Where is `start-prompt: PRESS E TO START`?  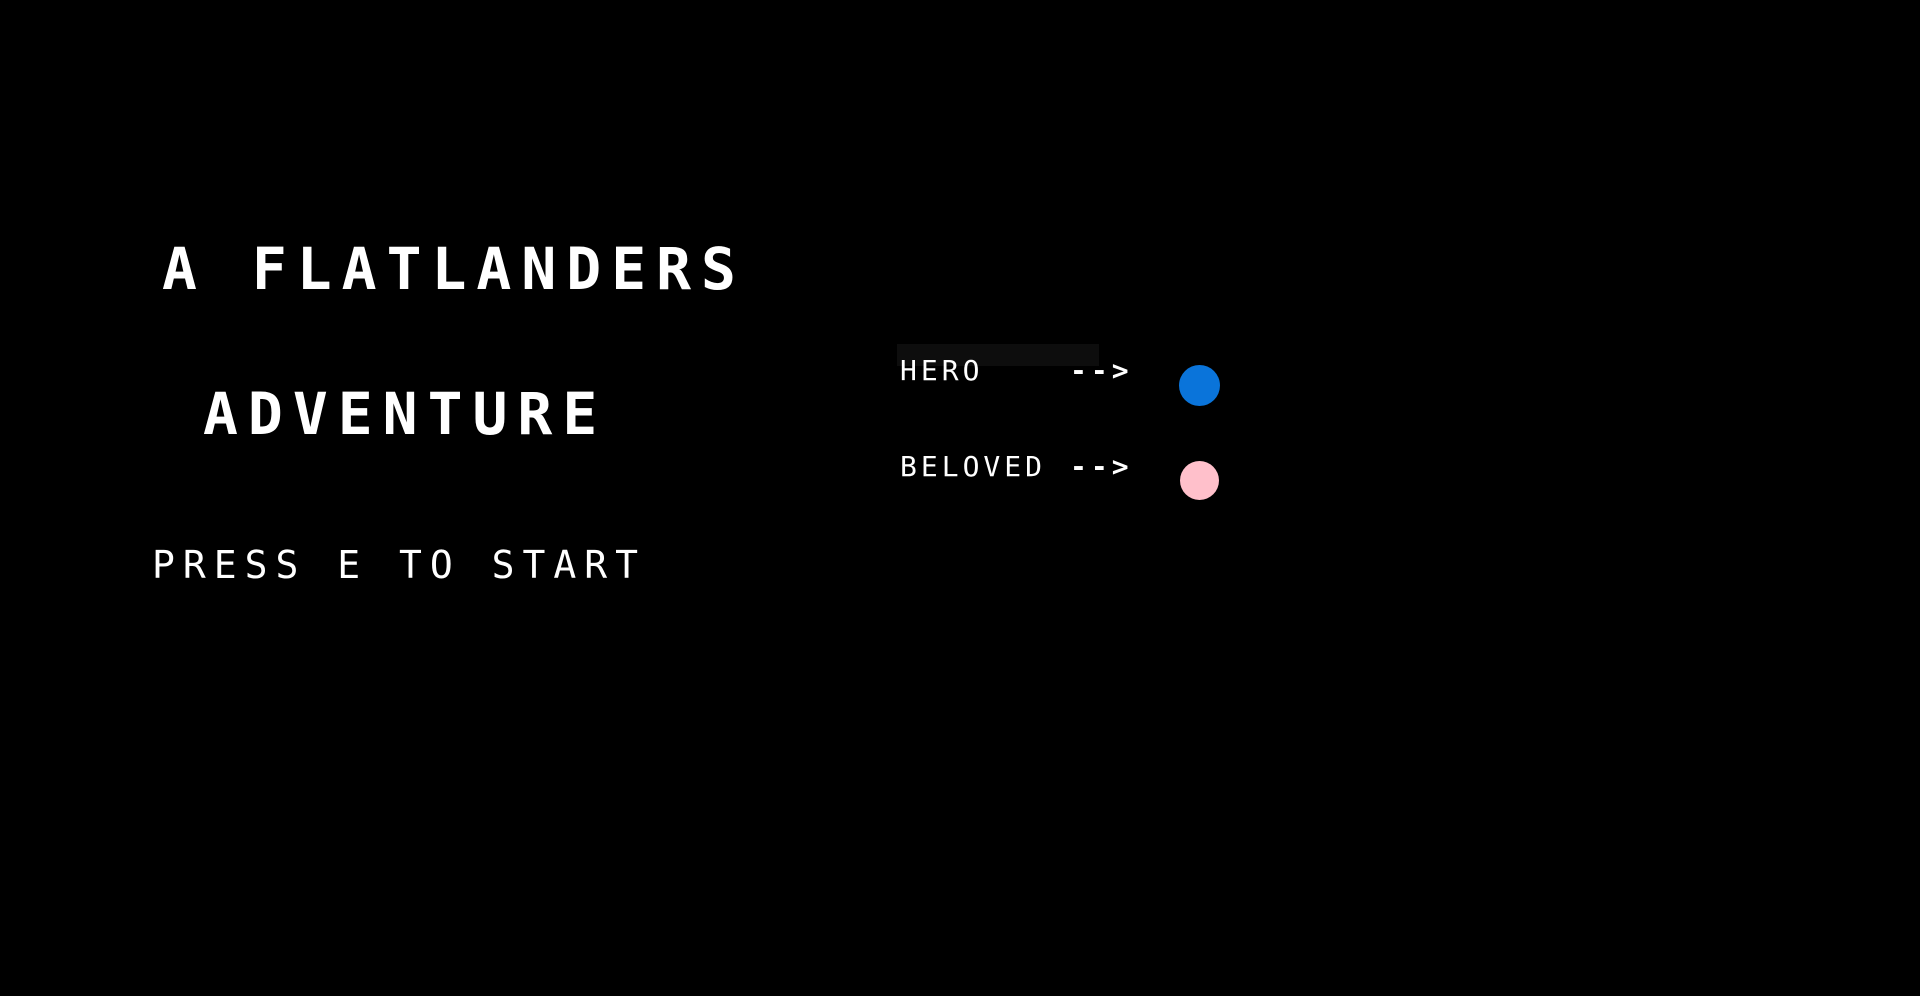
start-prompt: PRESS E TO START is located at coordinates (399, 565).